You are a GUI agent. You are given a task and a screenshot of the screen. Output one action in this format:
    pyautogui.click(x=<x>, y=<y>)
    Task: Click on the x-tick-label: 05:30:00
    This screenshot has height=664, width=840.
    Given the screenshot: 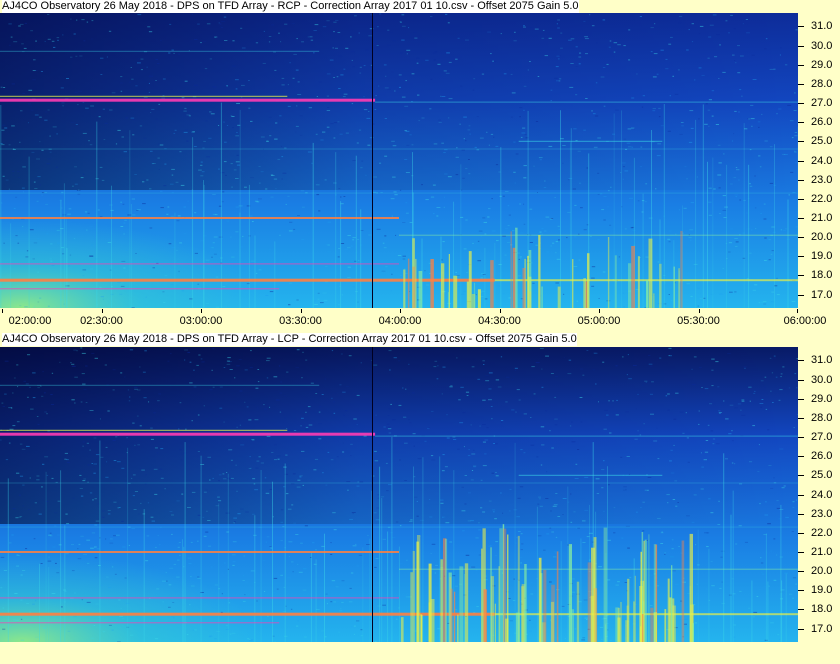 What is the action you would take?
    pyautogui.click(x=698, y=321)
    